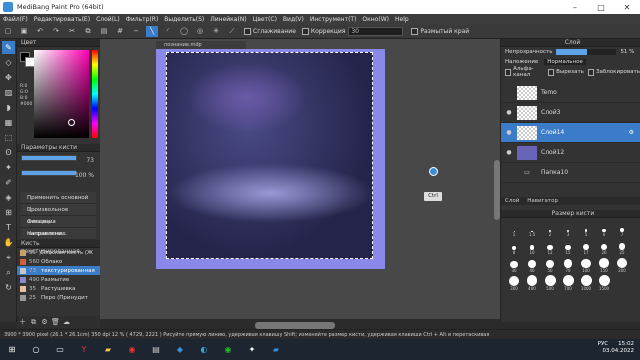 The width and height of the screenshot is (640, 360). I want to click on app-icon: ◐, so click(204, 350).